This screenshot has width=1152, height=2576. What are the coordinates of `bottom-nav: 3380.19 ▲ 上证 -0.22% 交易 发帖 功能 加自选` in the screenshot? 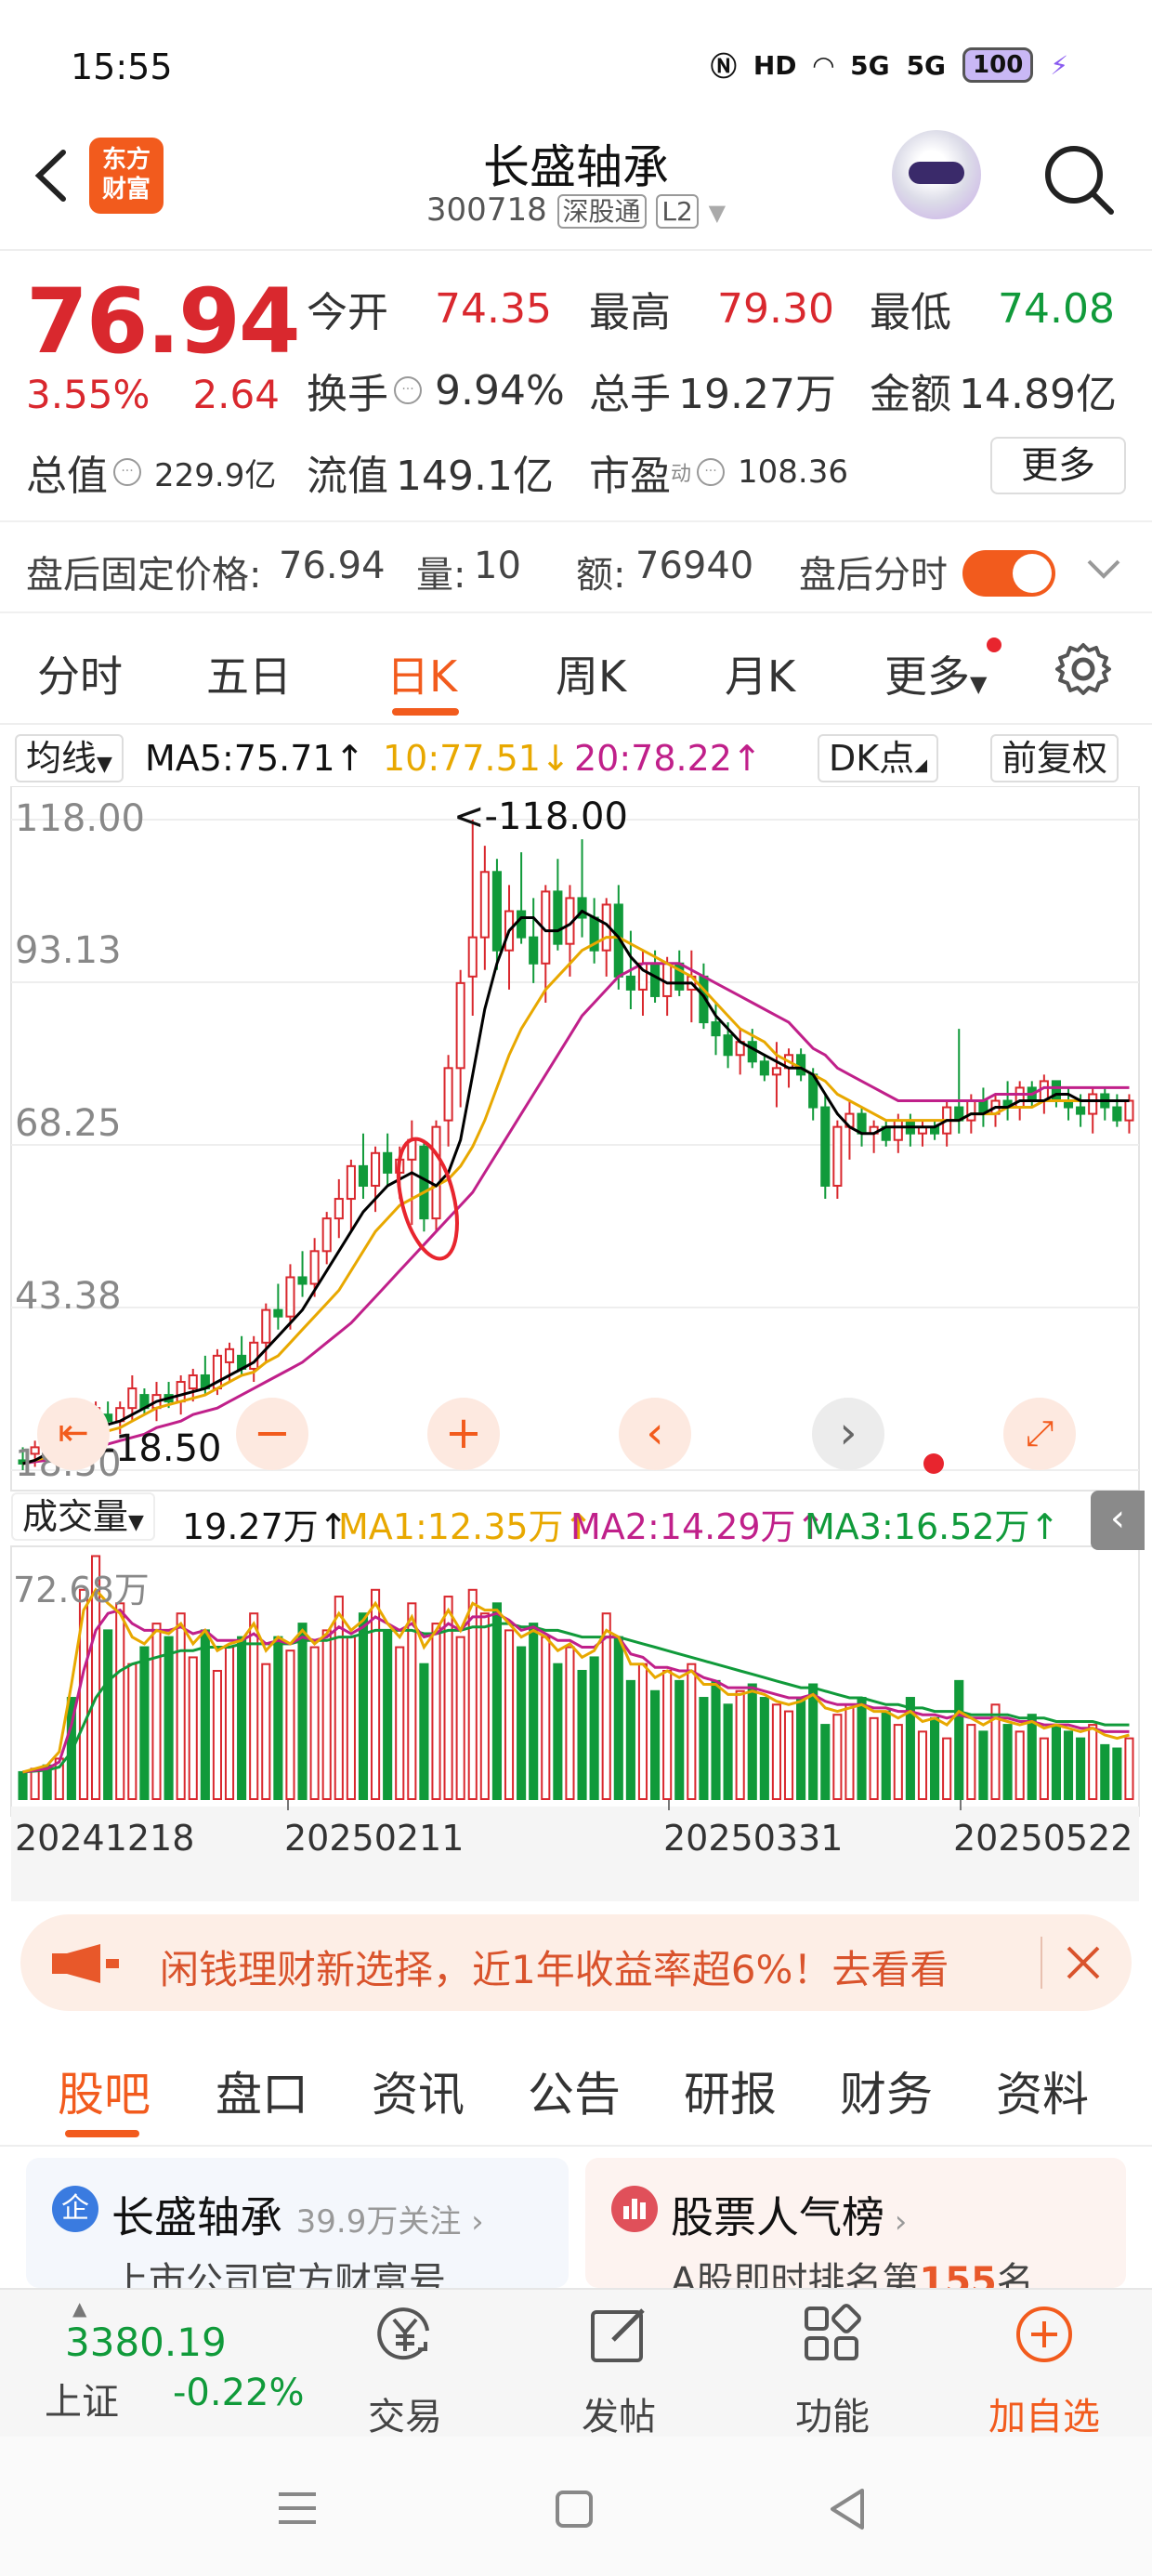 It's located at (576, 2363).